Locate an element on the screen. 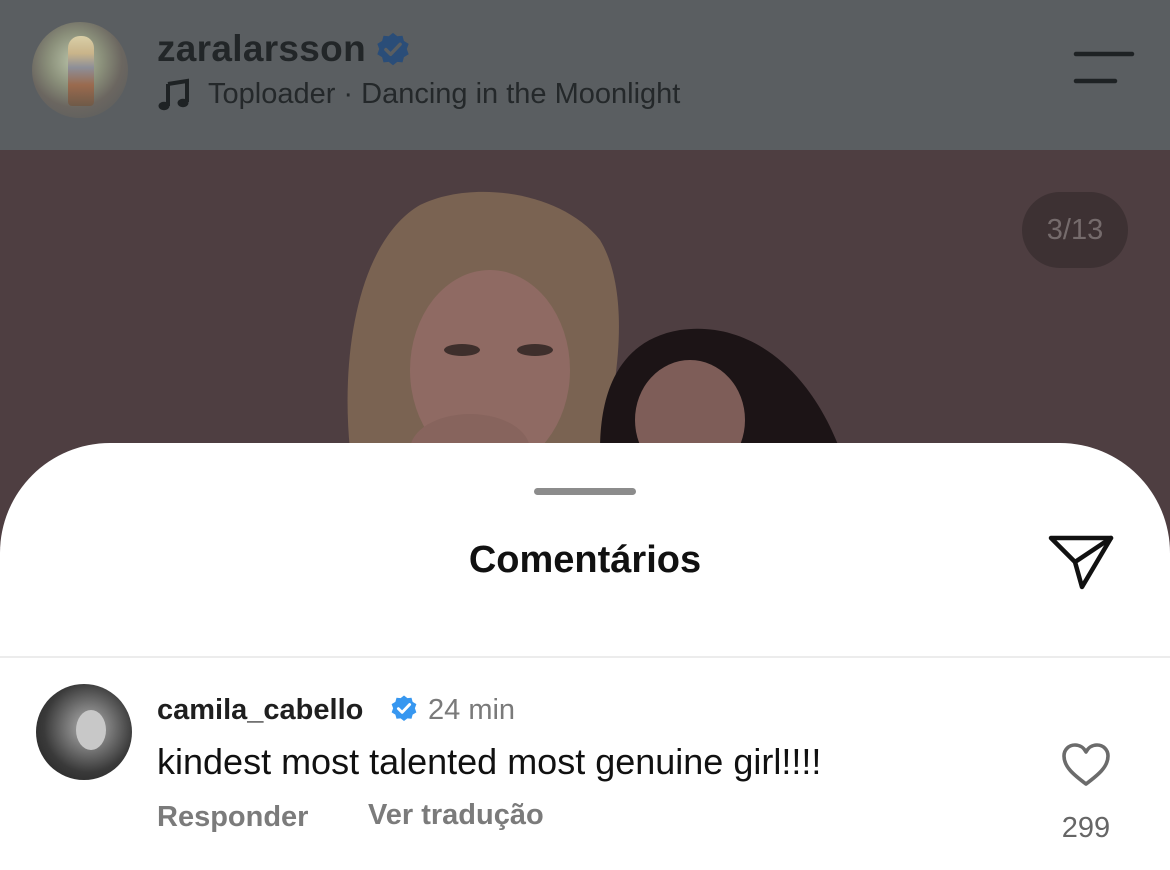  commenter-username: camila_cabello is located at coordinates (260, 710).